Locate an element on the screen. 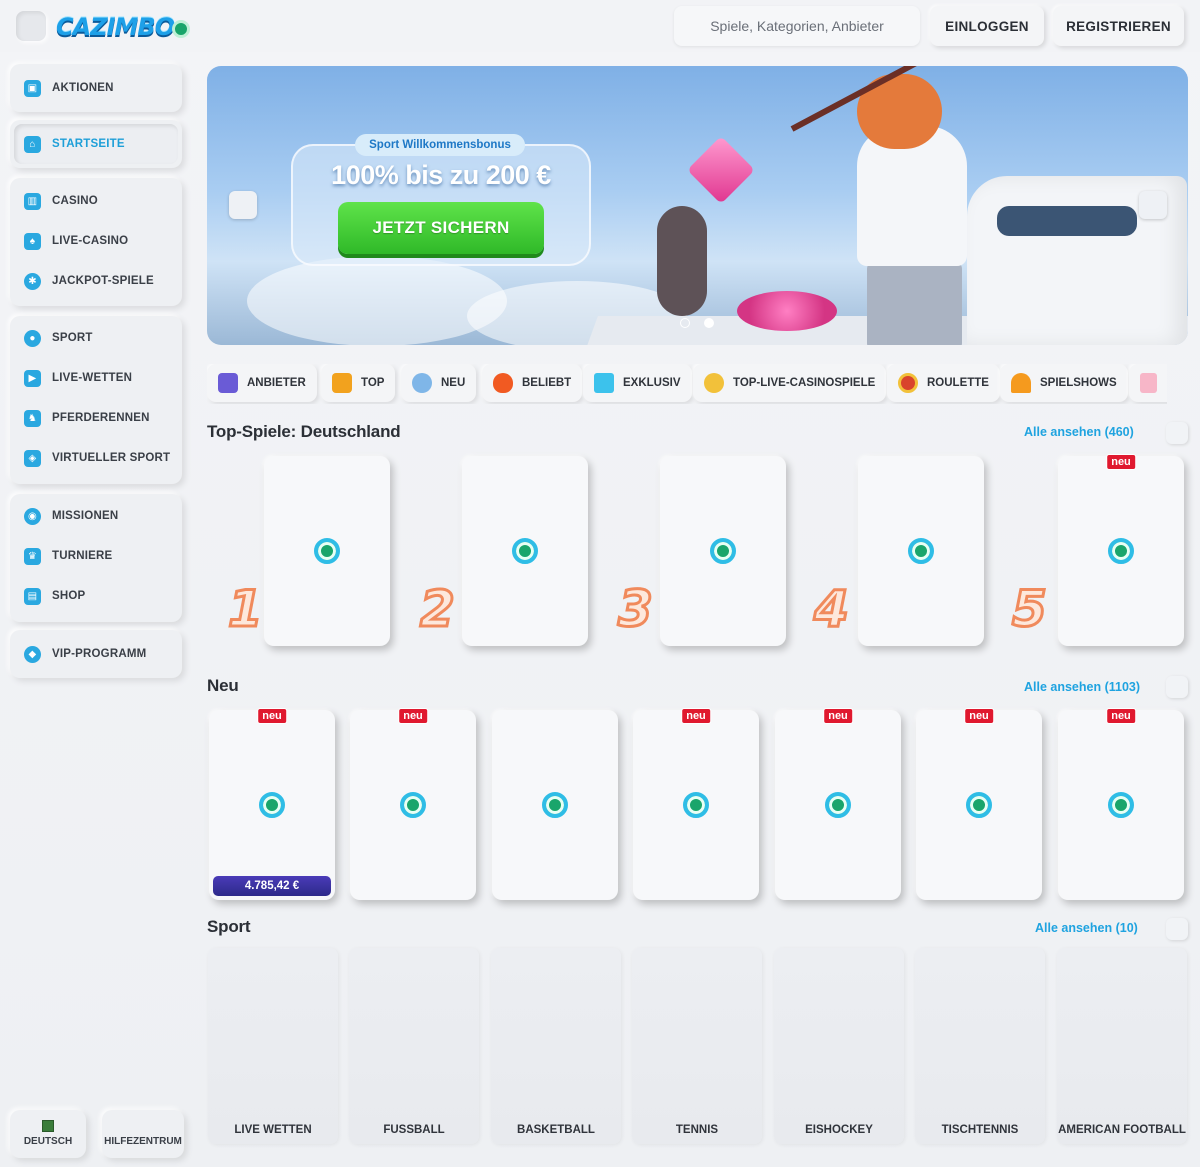 This screenshot has height=1167, width=1200. new-games-see-all: Alle ansehen (1103) is located at coordinates (1082, 687).